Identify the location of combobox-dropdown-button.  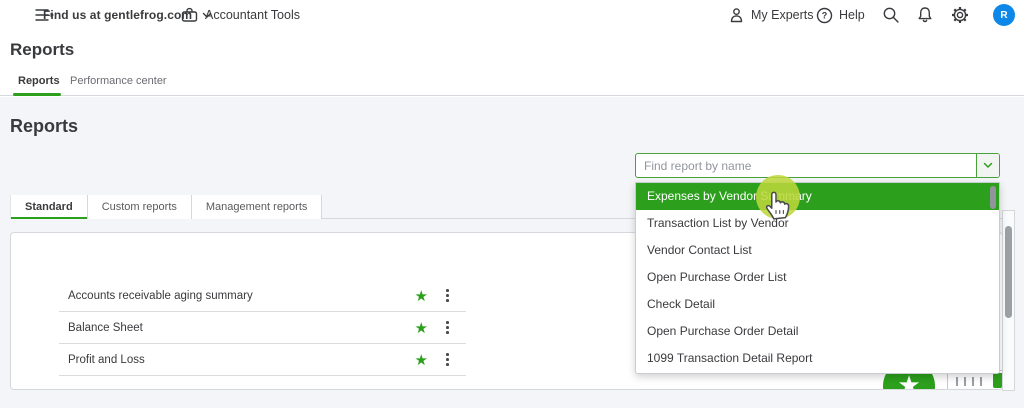
(987, 165).